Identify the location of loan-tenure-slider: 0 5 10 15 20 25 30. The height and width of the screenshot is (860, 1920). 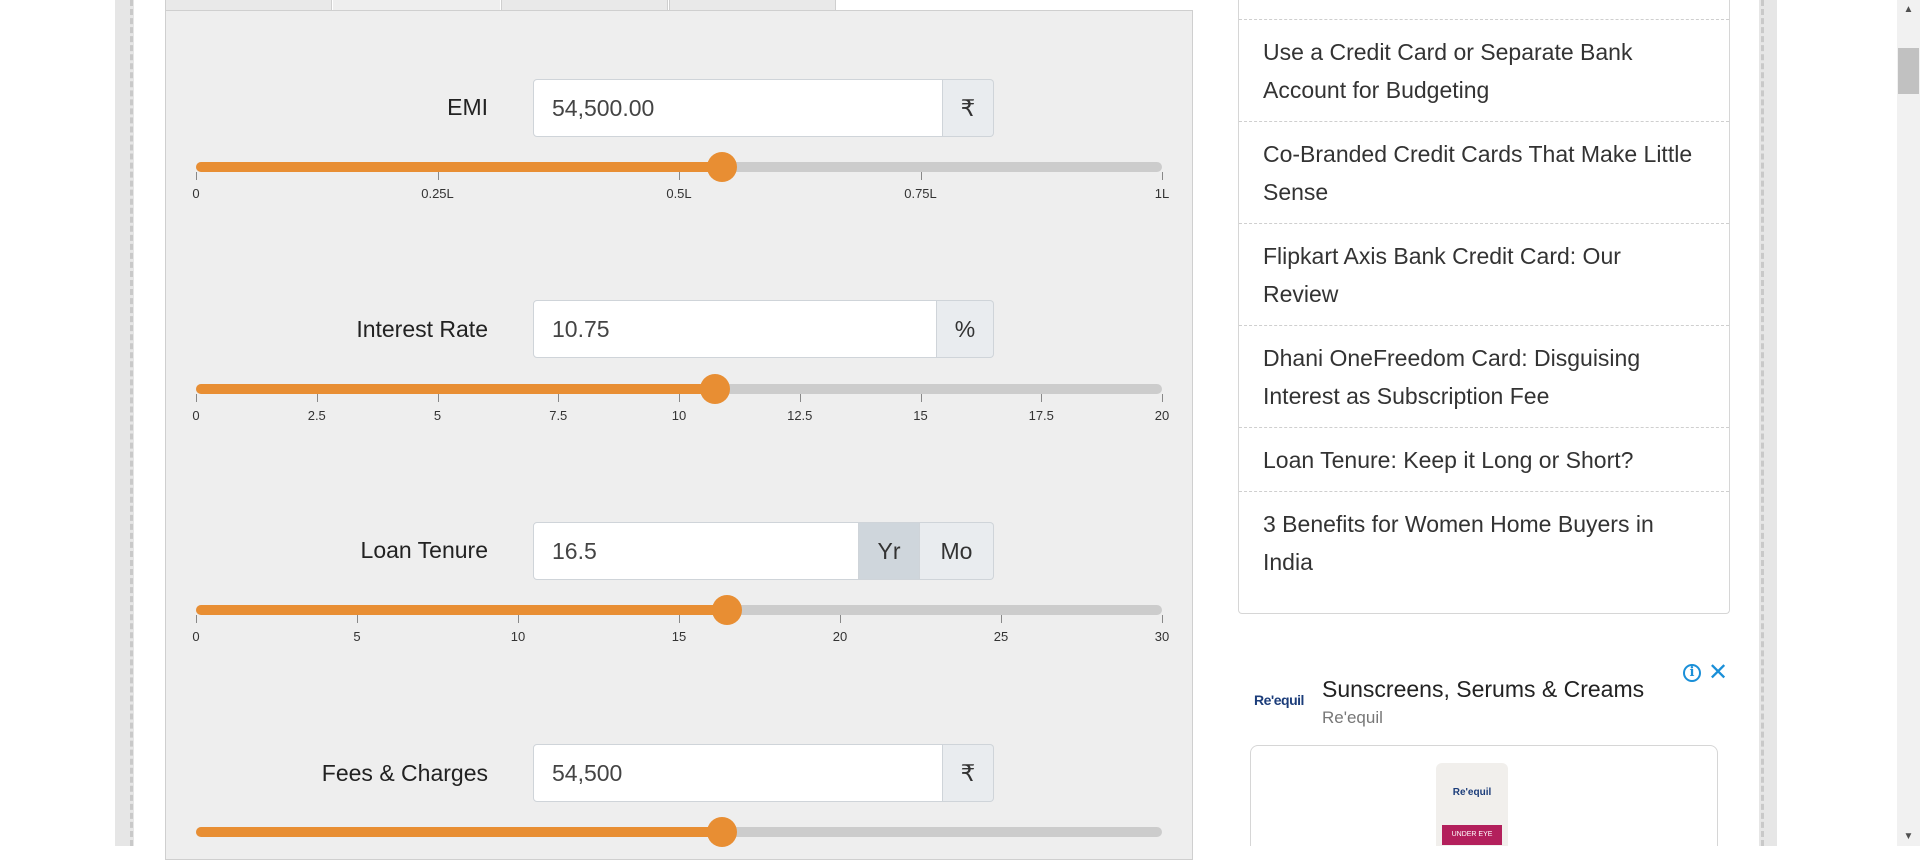
(680, 619).